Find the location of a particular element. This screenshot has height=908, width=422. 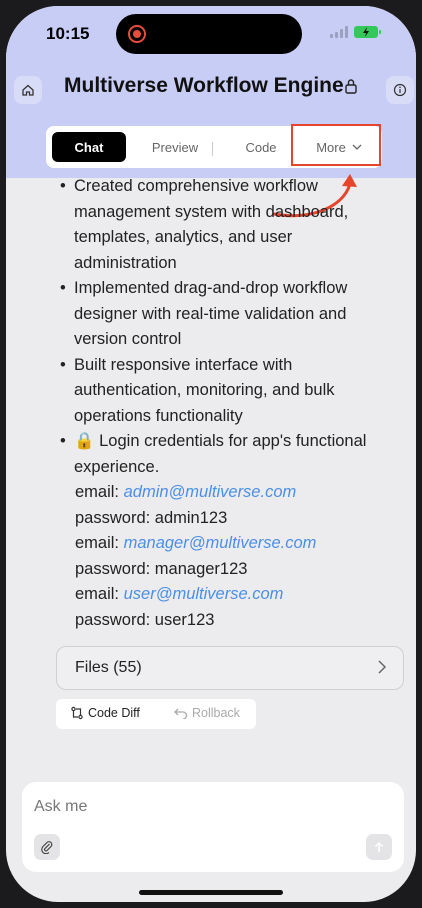

credential-email: email: user@multiverse.com is located at coordinates (179, 594).